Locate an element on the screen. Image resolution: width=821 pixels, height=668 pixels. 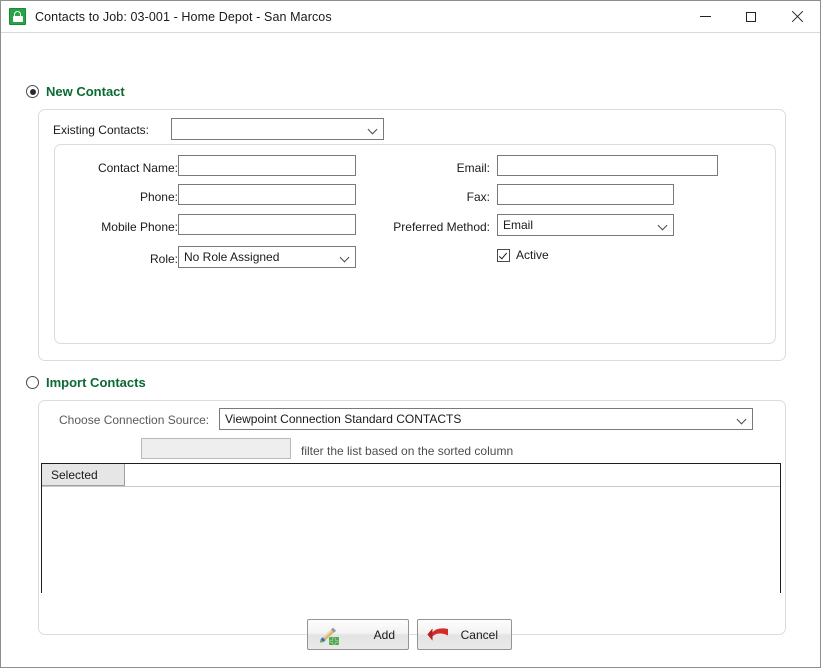
grid-column-selected: Selected is located at coordinates (83, 475).